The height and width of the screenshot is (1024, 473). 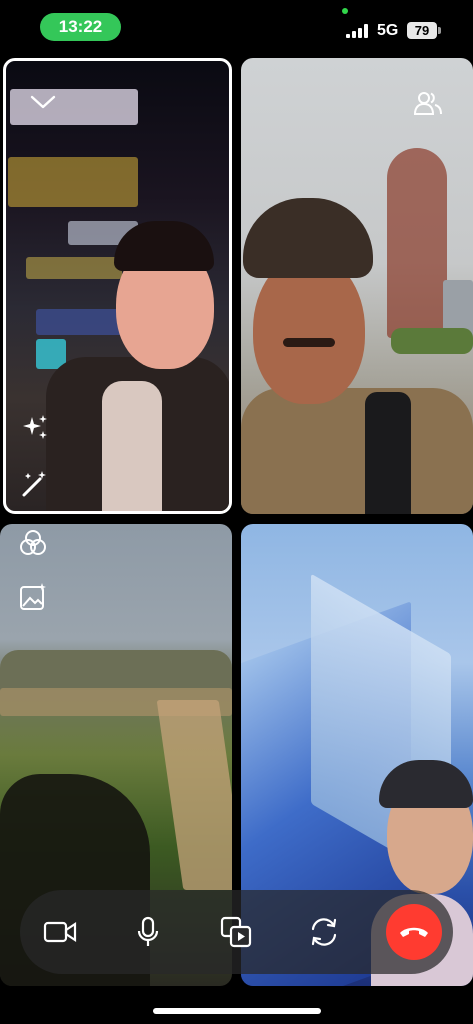 What do you see at coordinates (35, 428) in the screenshot?
I see `sparkles-icon` at bounding box center [35, 428].